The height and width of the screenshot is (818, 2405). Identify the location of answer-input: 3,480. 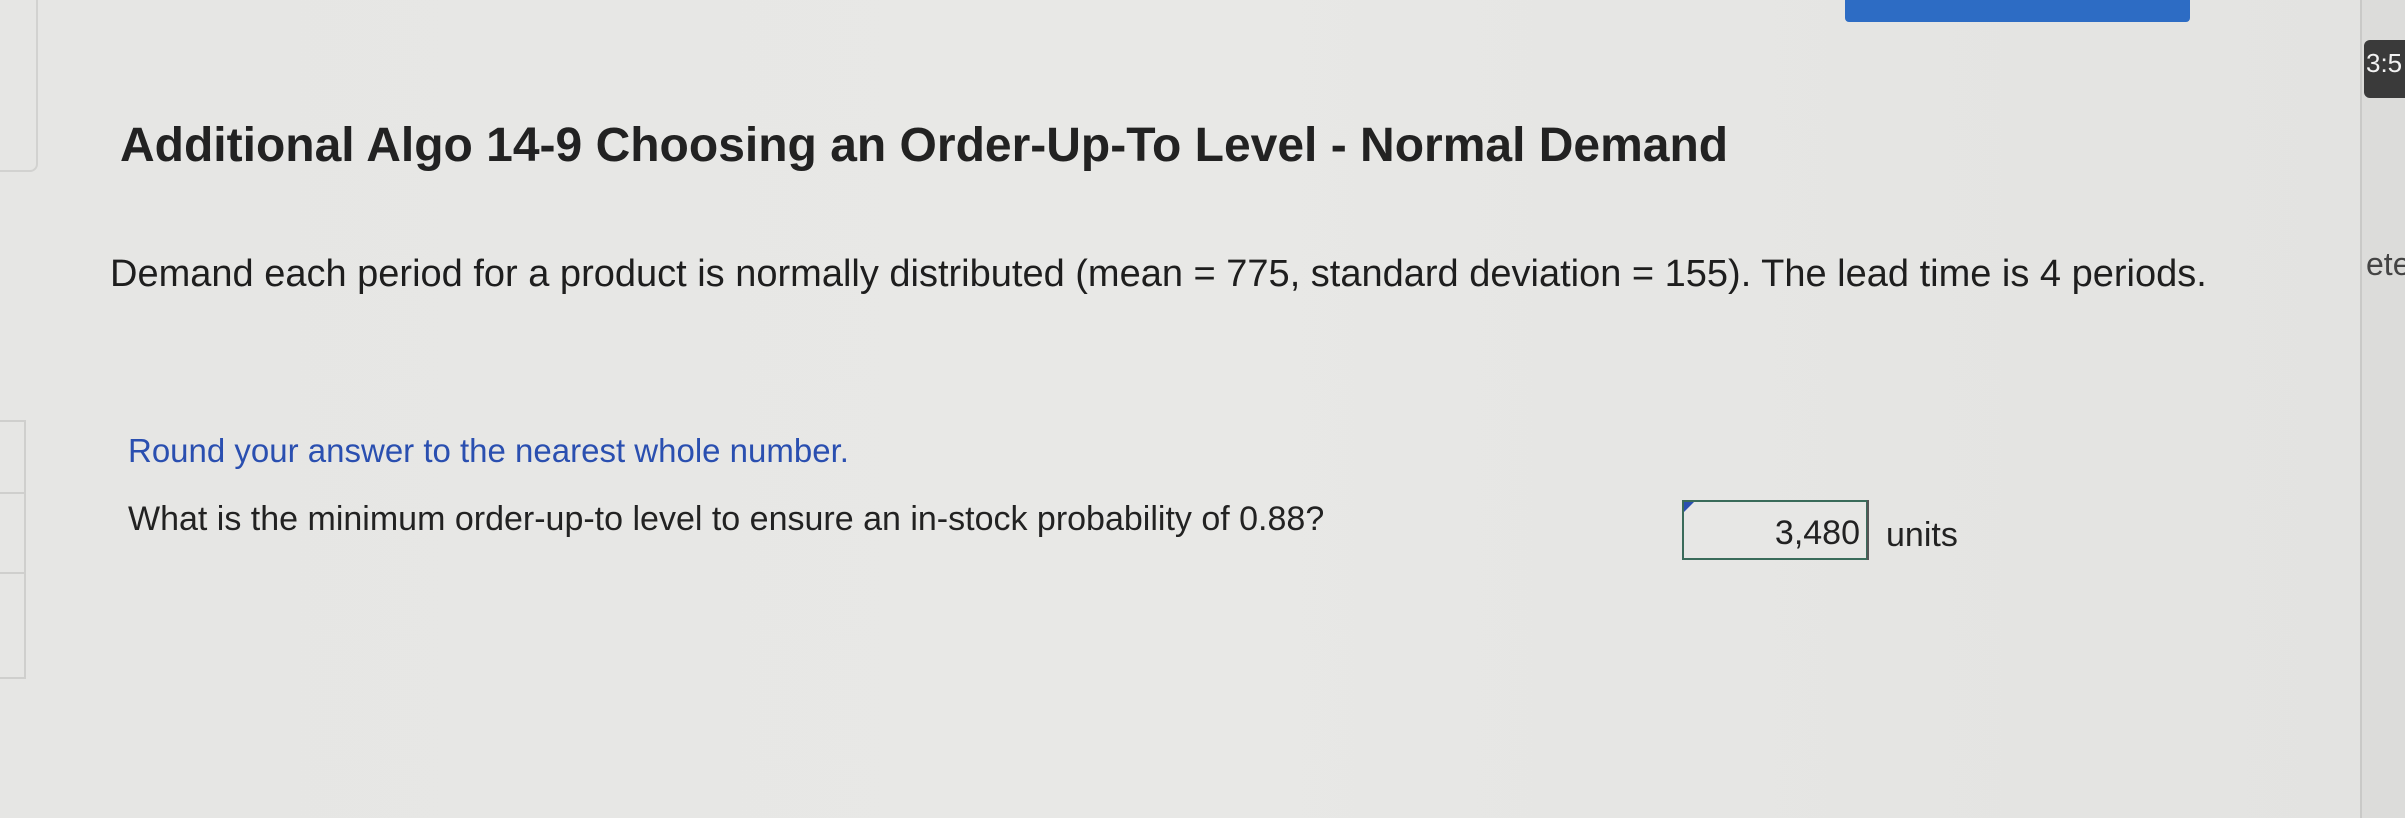
(1775, 530).